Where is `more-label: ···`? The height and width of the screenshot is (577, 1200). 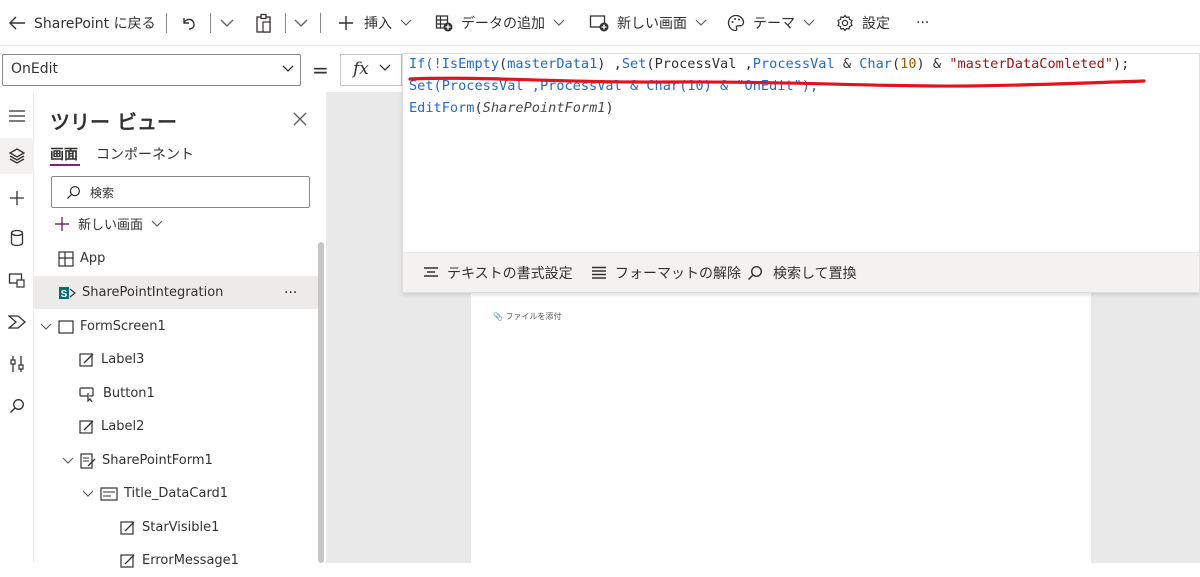 more-label: ··· is located at coordinates (923, 23).